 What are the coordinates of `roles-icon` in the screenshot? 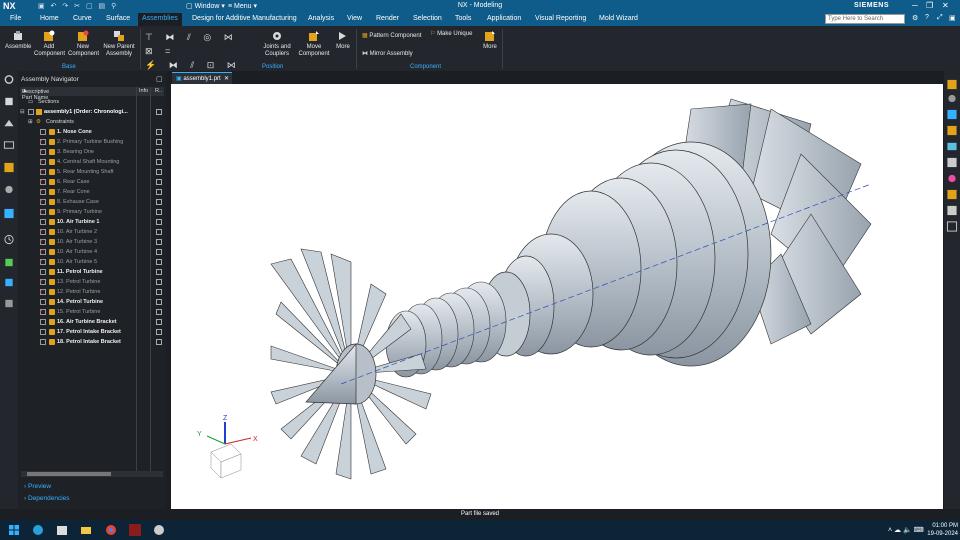 It's located at (9, 303).